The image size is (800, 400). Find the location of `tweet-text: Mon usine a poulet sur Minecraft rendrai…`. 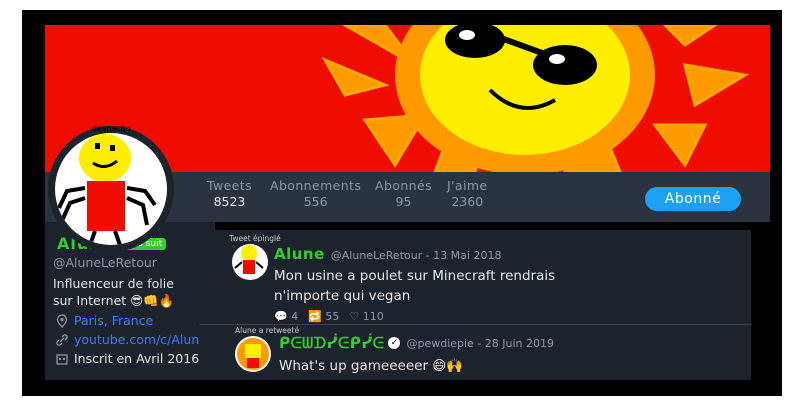

tweet-text: Mon usine a poulet sur Minecraft rendrai… is located at coordinates (504, 286).